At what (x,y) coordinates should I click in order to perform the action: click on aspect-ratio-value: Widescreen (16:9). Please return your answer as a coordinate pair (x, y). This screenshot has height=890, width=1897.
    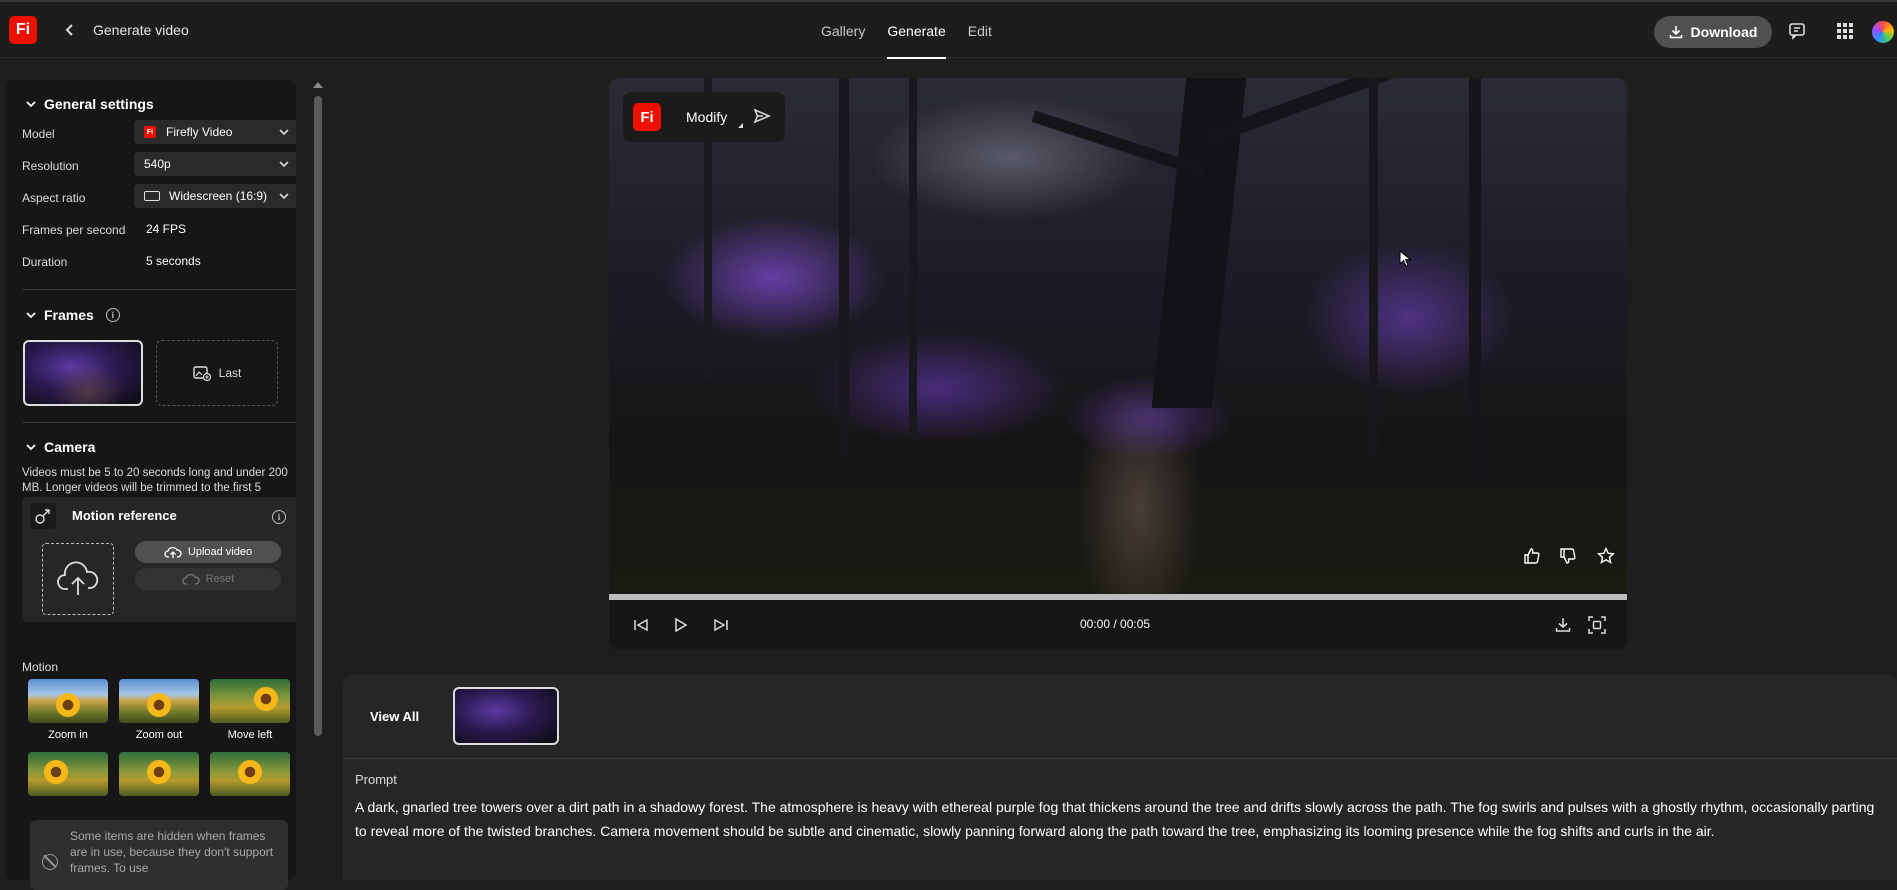
    Looking at the image, I should click on (218, 196).